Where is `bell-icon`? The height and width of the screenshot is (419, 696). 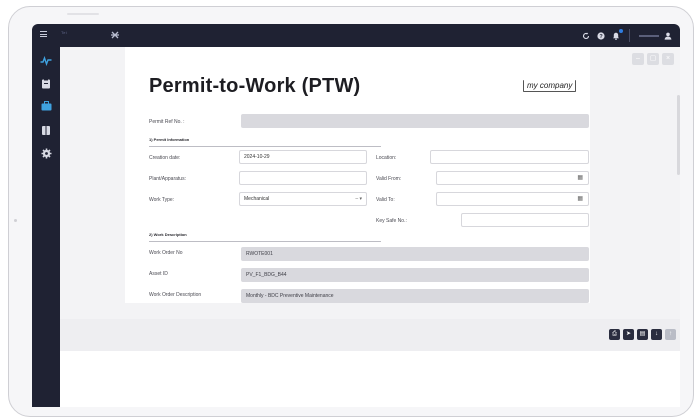 bell-icon is located at coordinates (617, 34).